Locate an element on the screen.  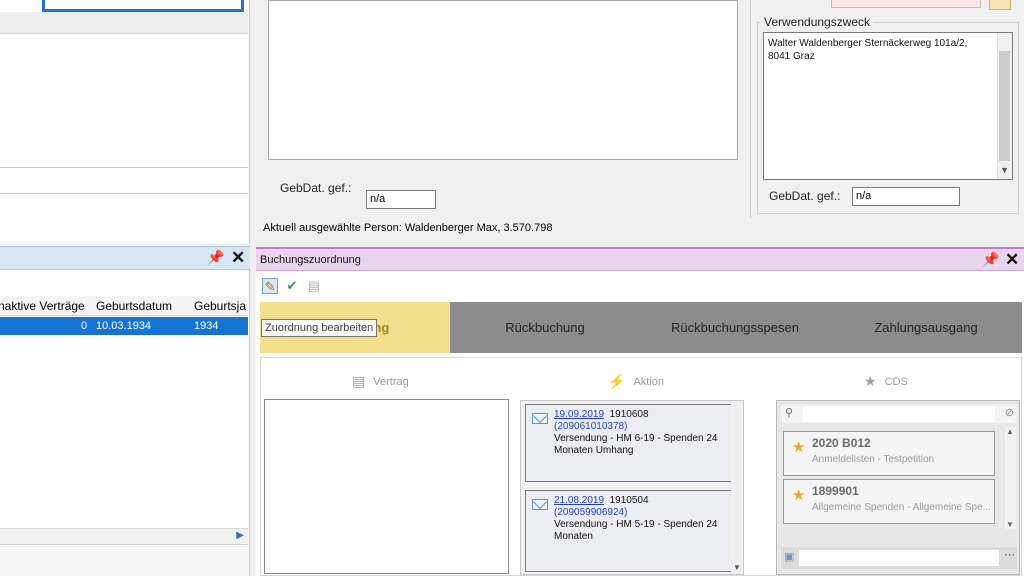
aktion-id: 1910504 is located at coordinates (629, 500).